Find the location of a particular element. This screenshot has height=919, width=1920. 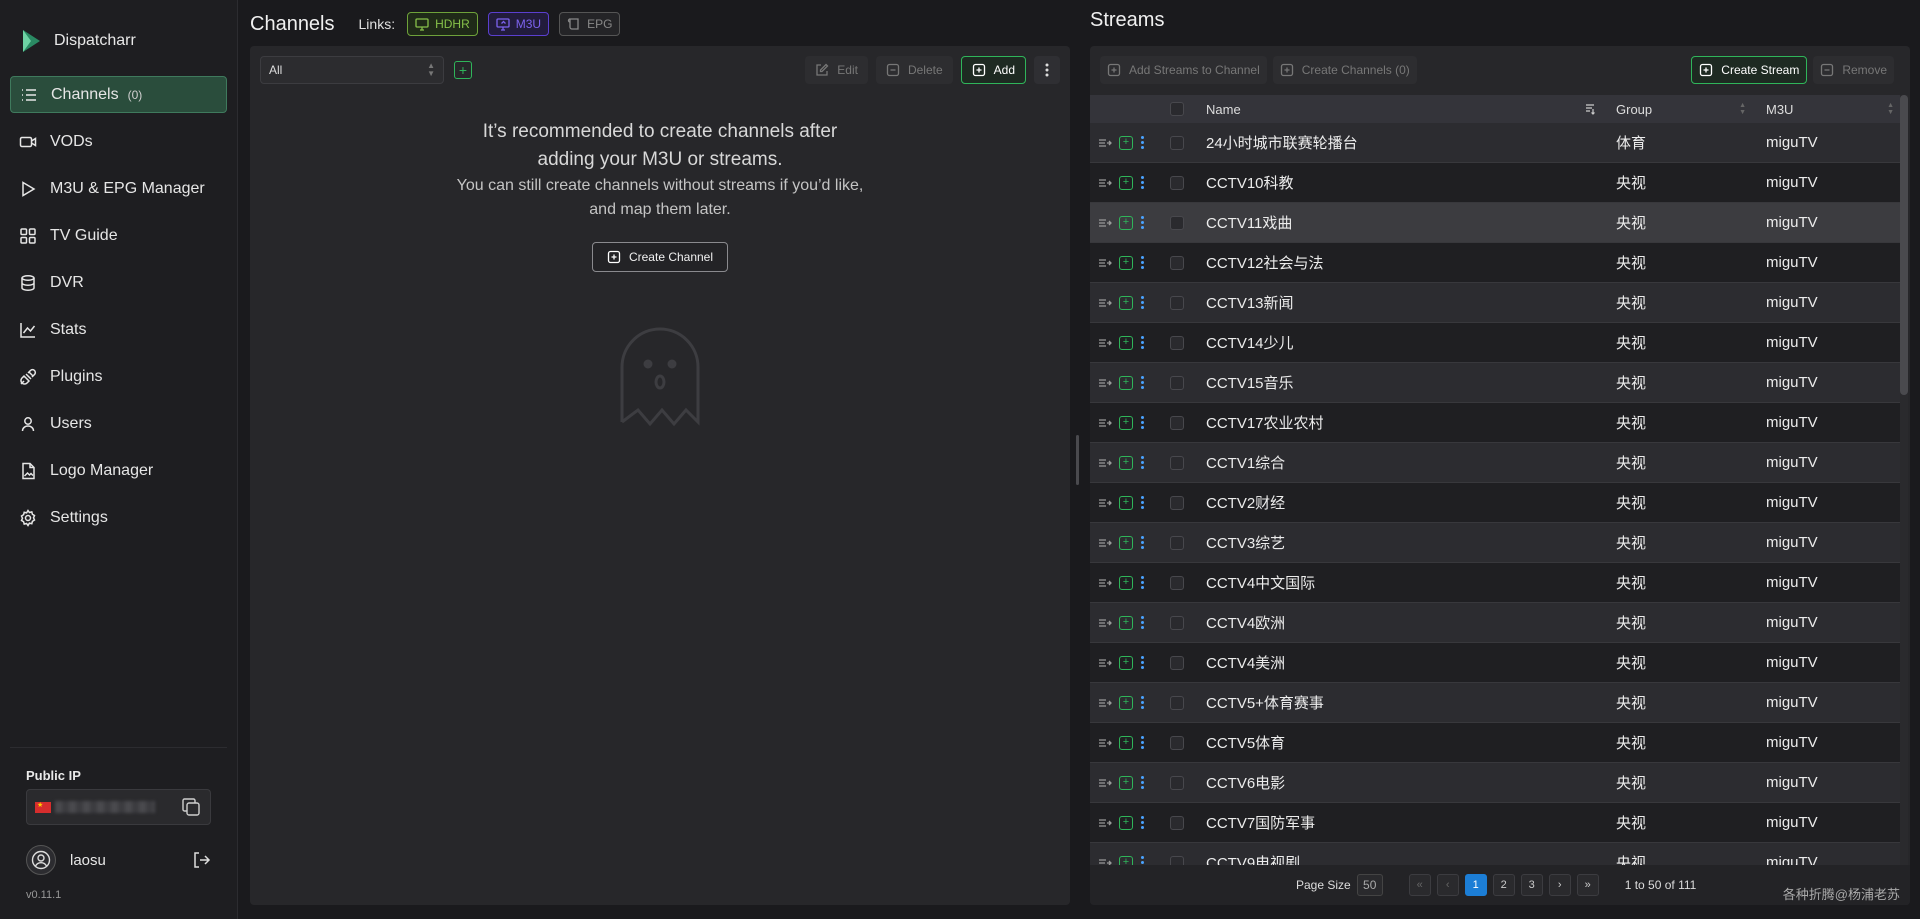

table-row: + CCTV7国防军事 央视 miguTV is located at coordinates (1497, 823).